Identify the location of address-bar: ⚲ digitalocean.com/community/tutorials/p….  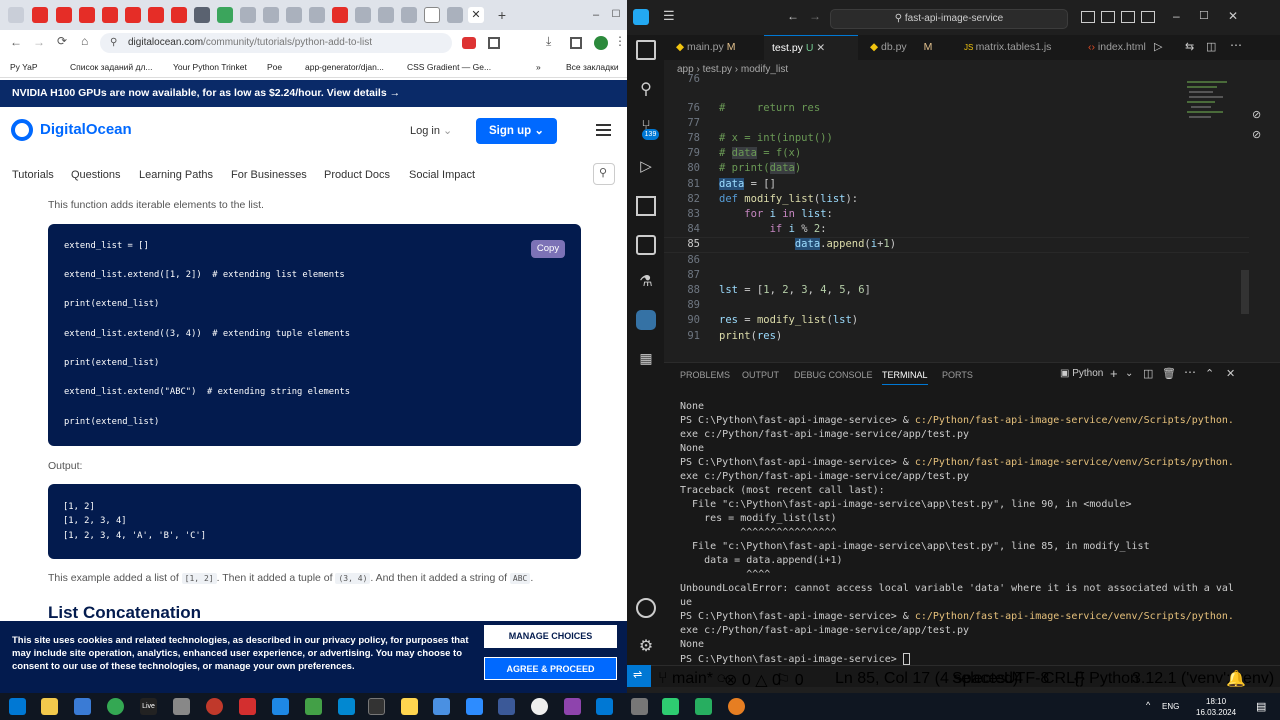
(276, 43).